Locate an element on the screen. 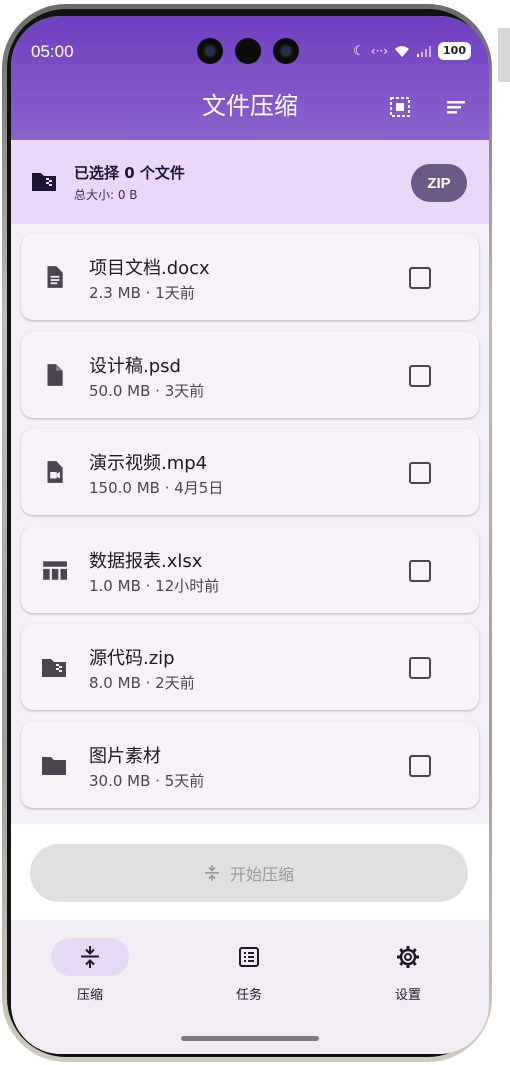  nav-item-tasks: 任务 is located at coordinates (249, 970).